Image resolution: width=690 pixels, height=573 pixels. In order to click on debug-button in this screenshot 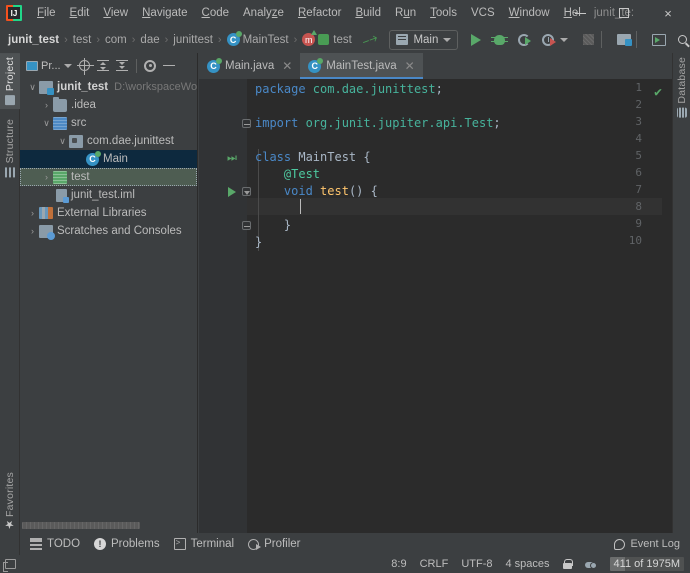, I will do `click(500, 39)`.